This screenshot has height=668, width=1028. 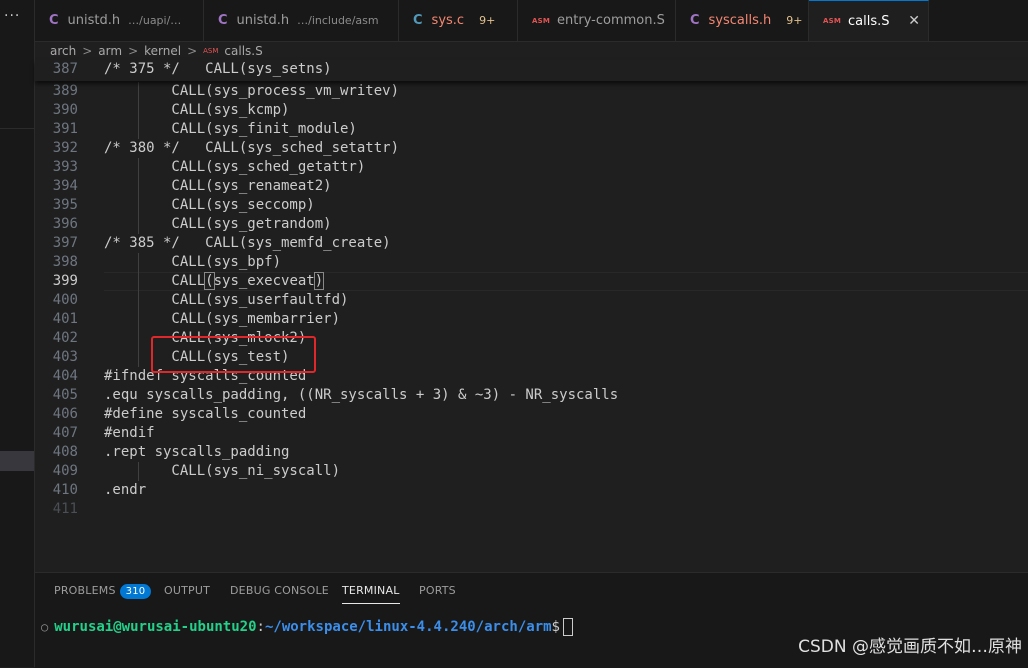 I want to click on code-line: 407 #endif, so click(x=531, y=433).